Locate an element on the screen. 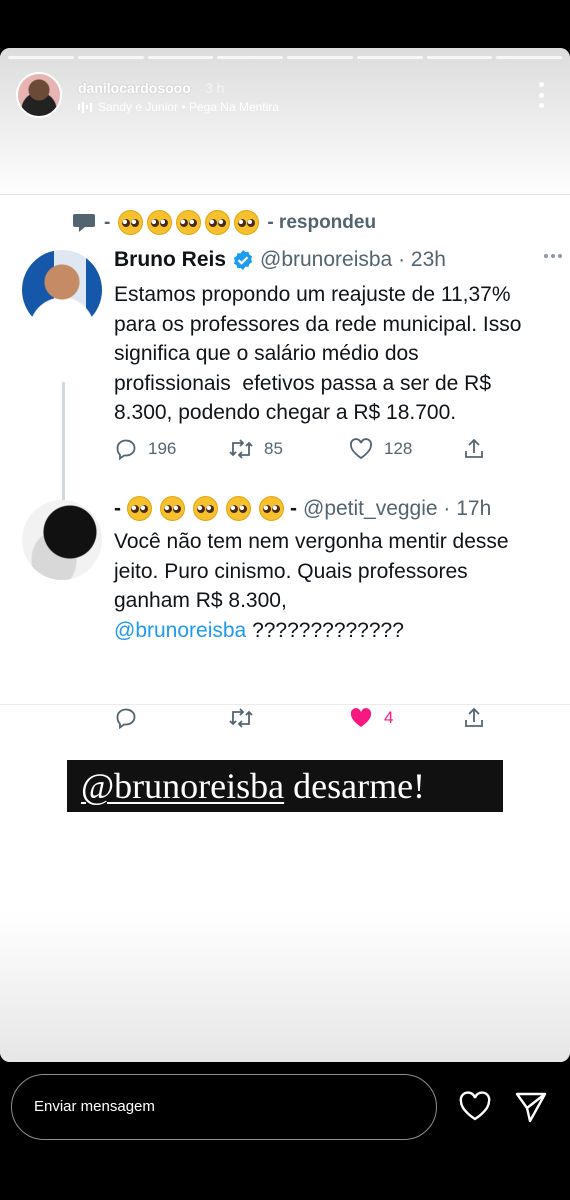 The image size is (570, 1200). story-caption: @brunoreisba desarme! is located at coordinates (285, 786).